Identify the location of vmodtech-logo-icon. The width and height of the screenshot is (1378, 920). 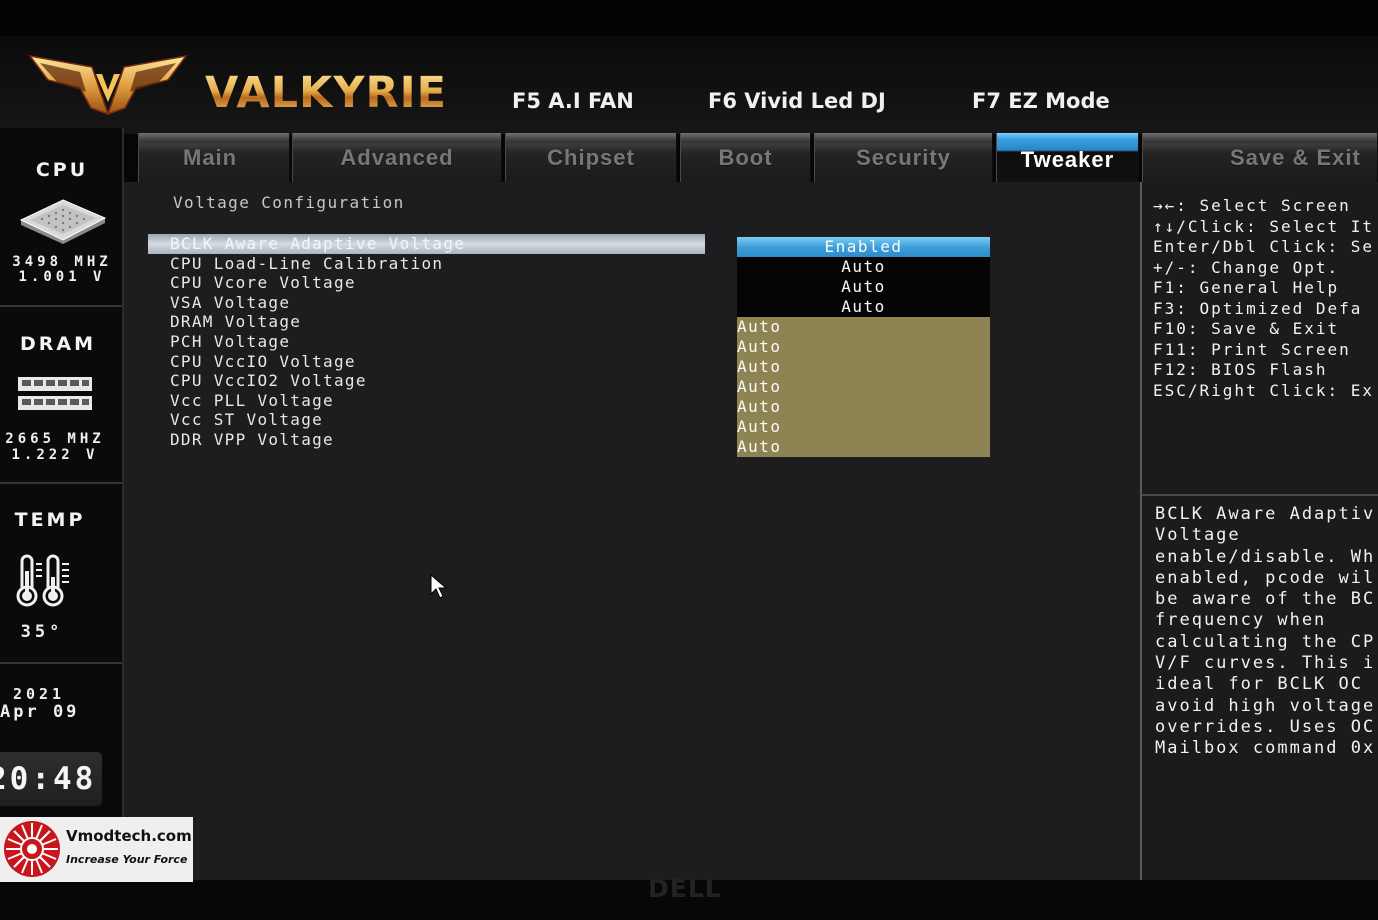
(32, 849).